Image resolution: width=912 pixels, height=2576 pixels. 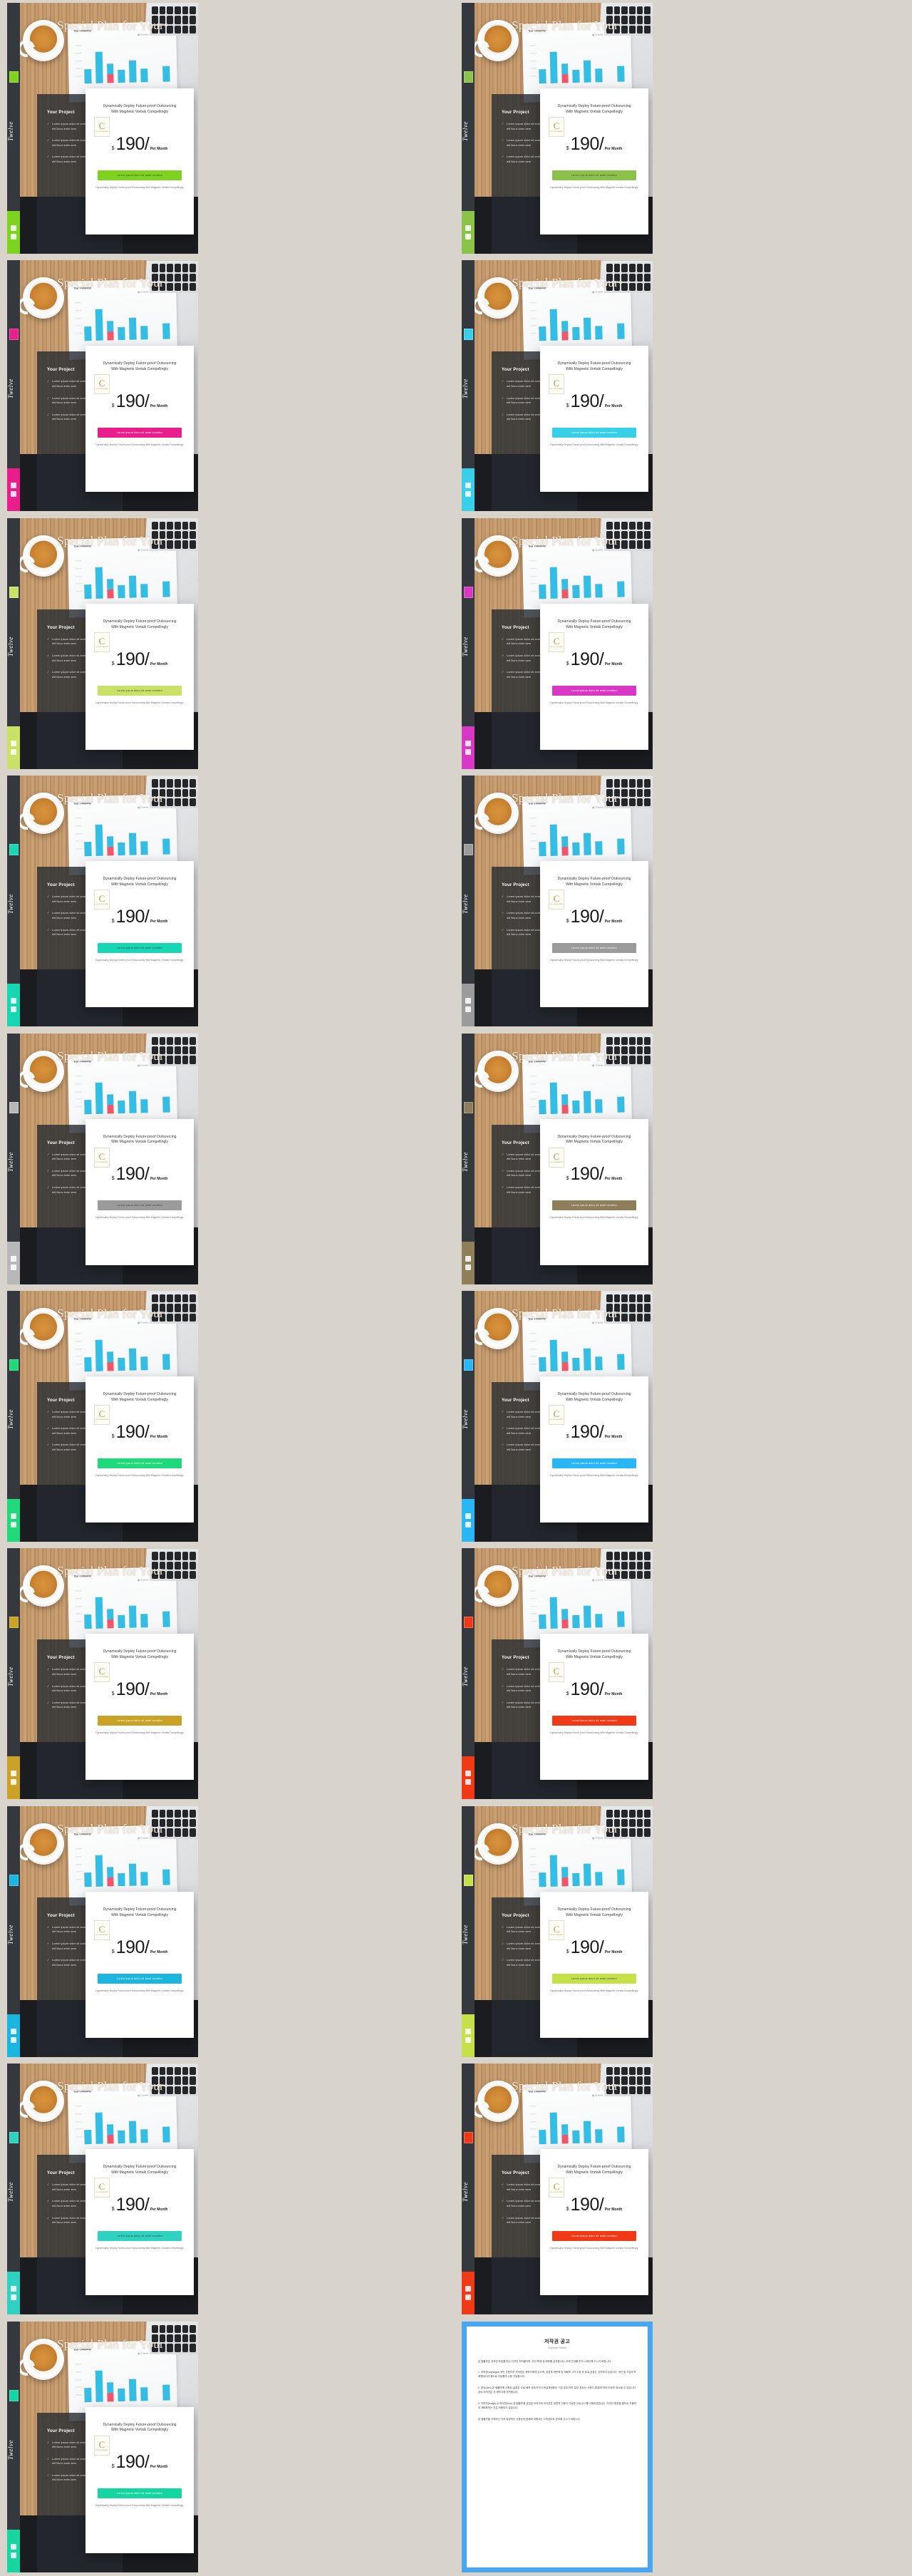 I want to click on chart-legend-item: Compare, so click(x=597, y=1065).